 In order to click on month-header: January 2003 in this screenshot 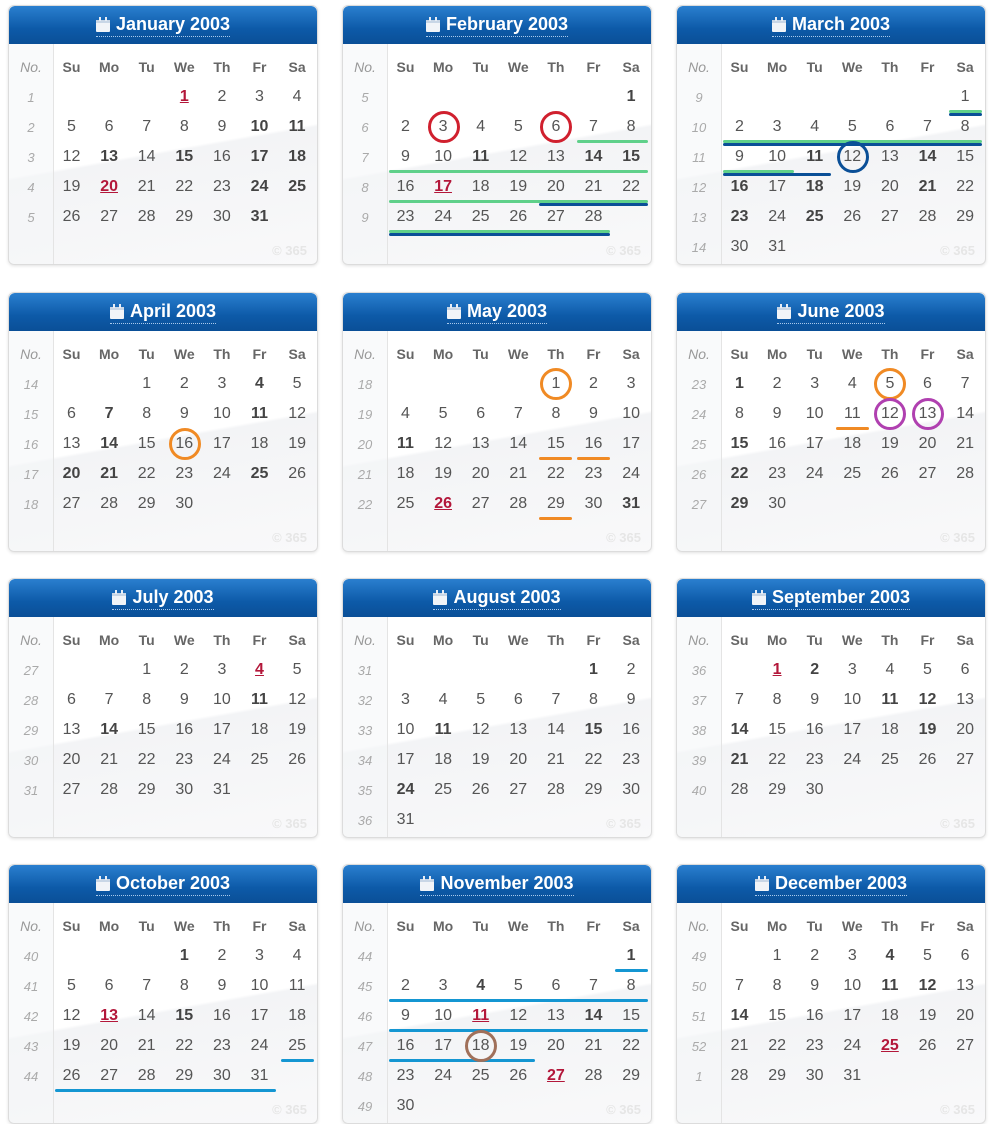, I will do `click(163, 25)`.